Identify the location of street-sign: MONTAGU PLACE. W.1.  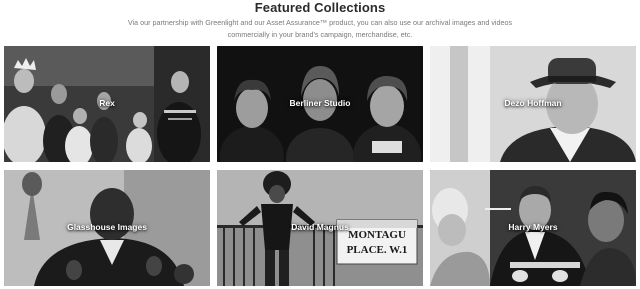
(377, 246).